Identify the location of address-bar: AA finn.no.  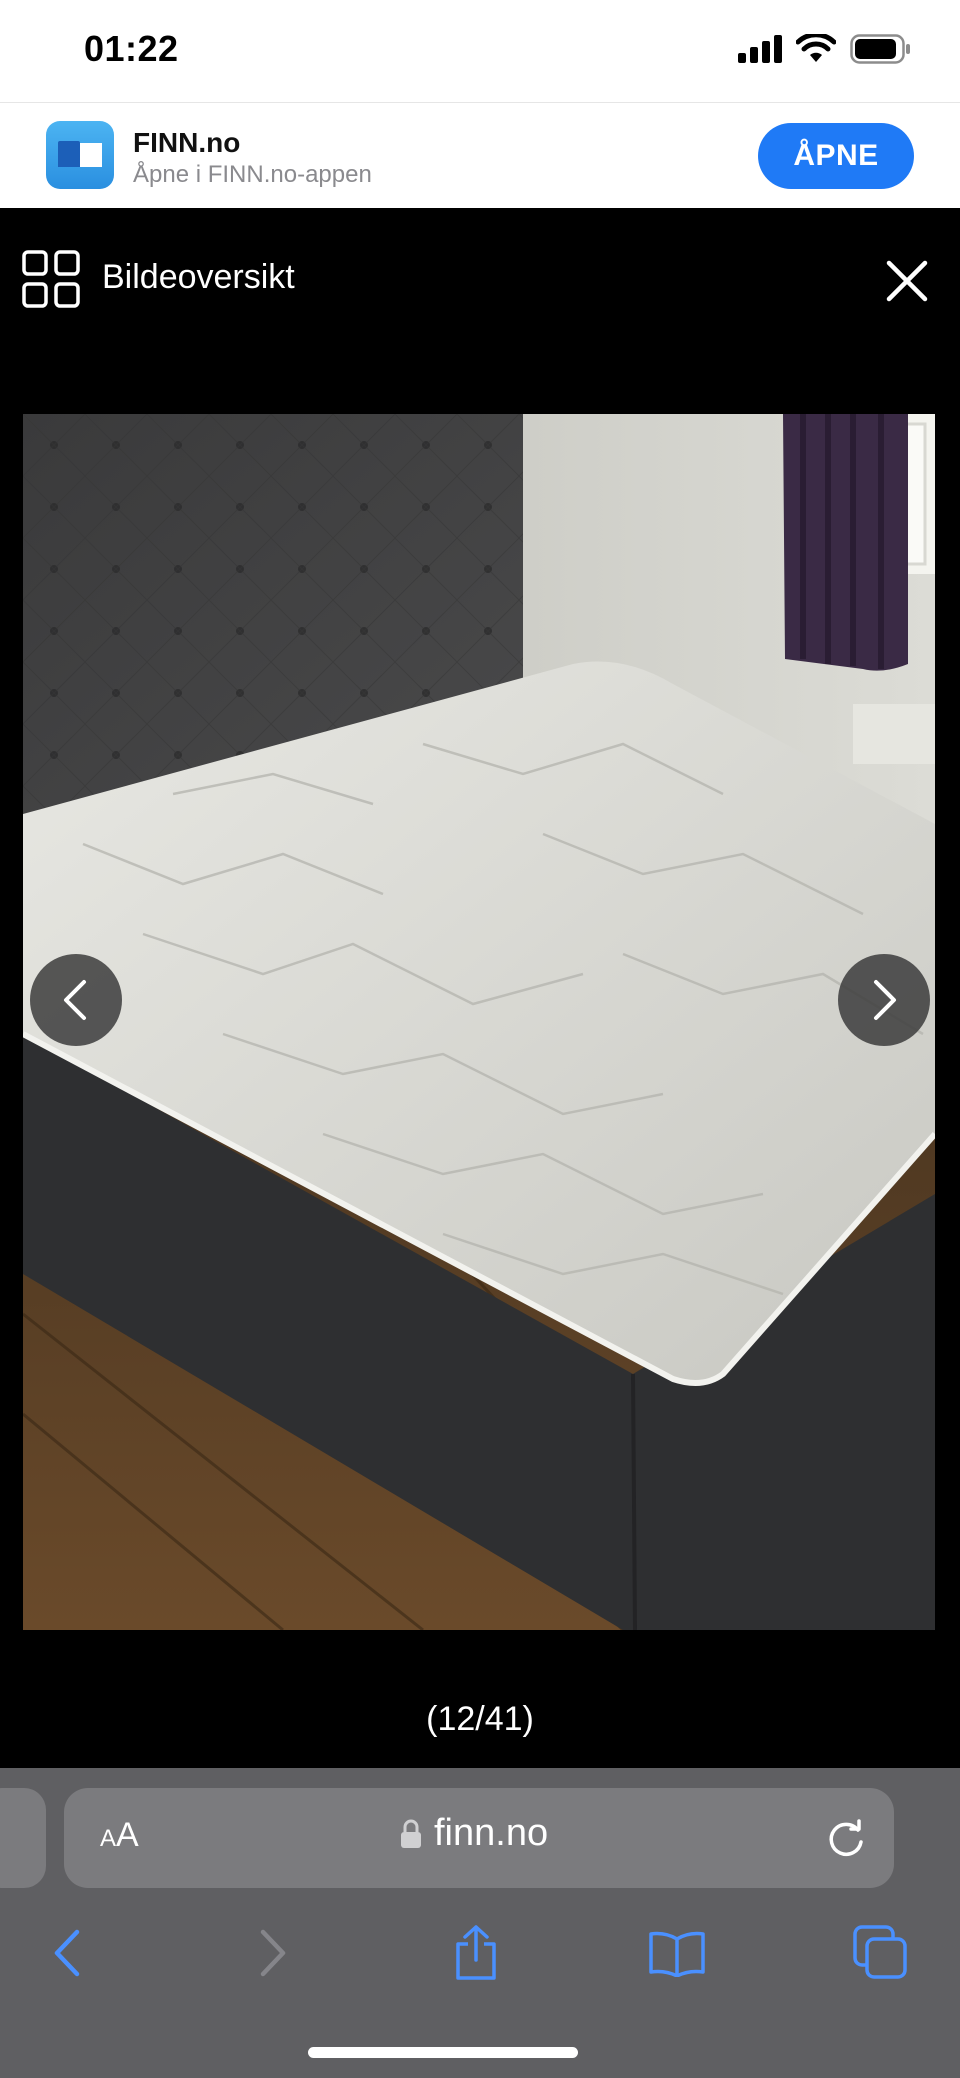
(479, 1838).